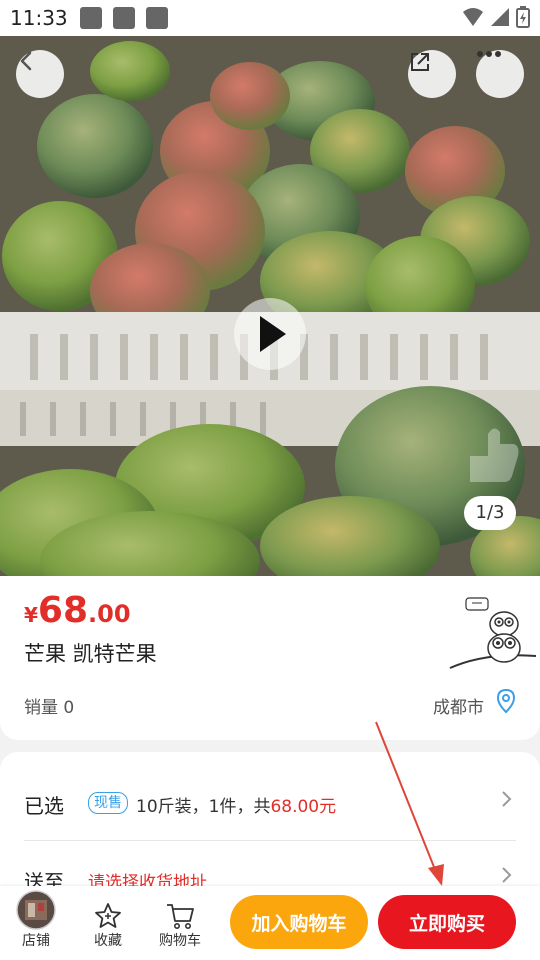 The width and height of the screenshot is (540, 960). What do you see at coordinates (500, 74) in the screenshot?
I see `more-button` at bounding box center [500, 74].